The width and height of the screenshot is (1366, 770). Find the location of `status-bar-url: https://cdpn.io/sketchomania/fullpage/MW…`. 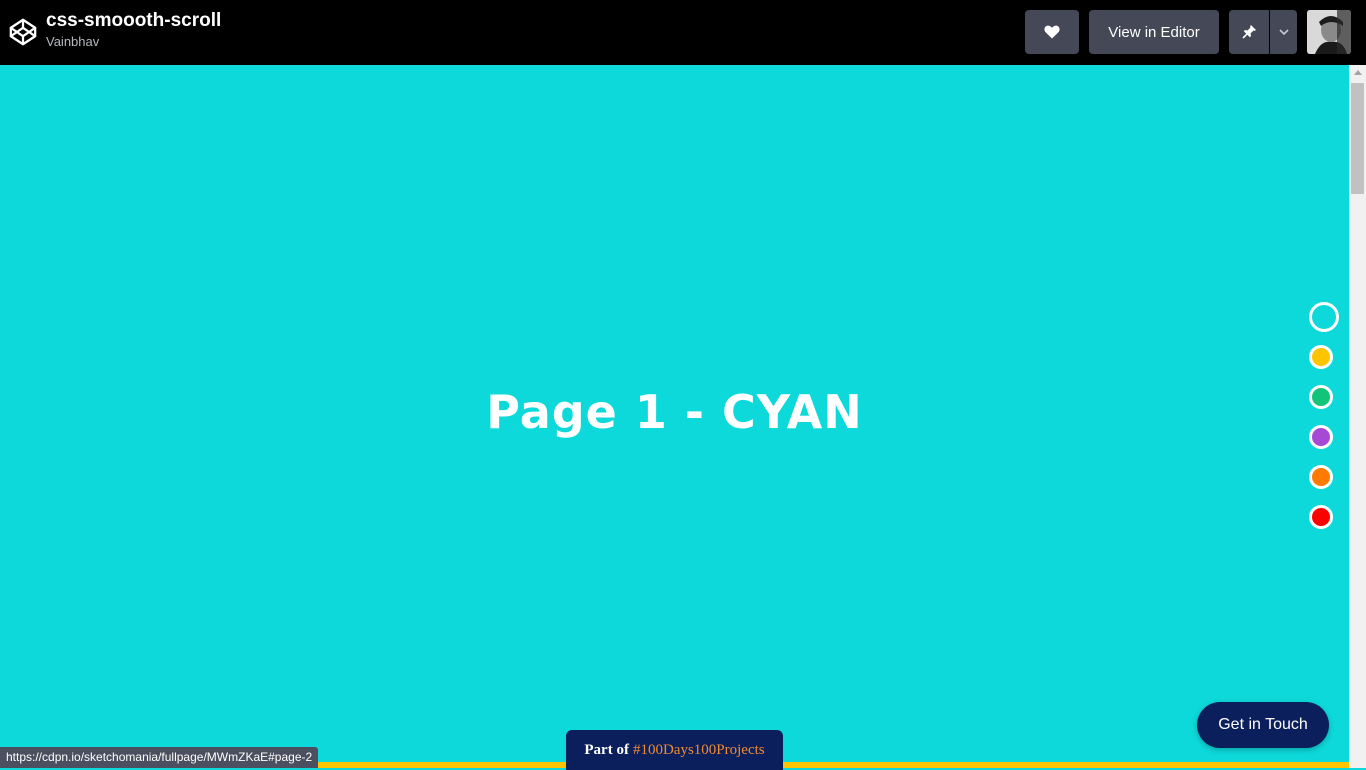

status-bar-url: https://cdpn.io/sketchomania/fullpage/MW… is located at coordinates (159, 757).